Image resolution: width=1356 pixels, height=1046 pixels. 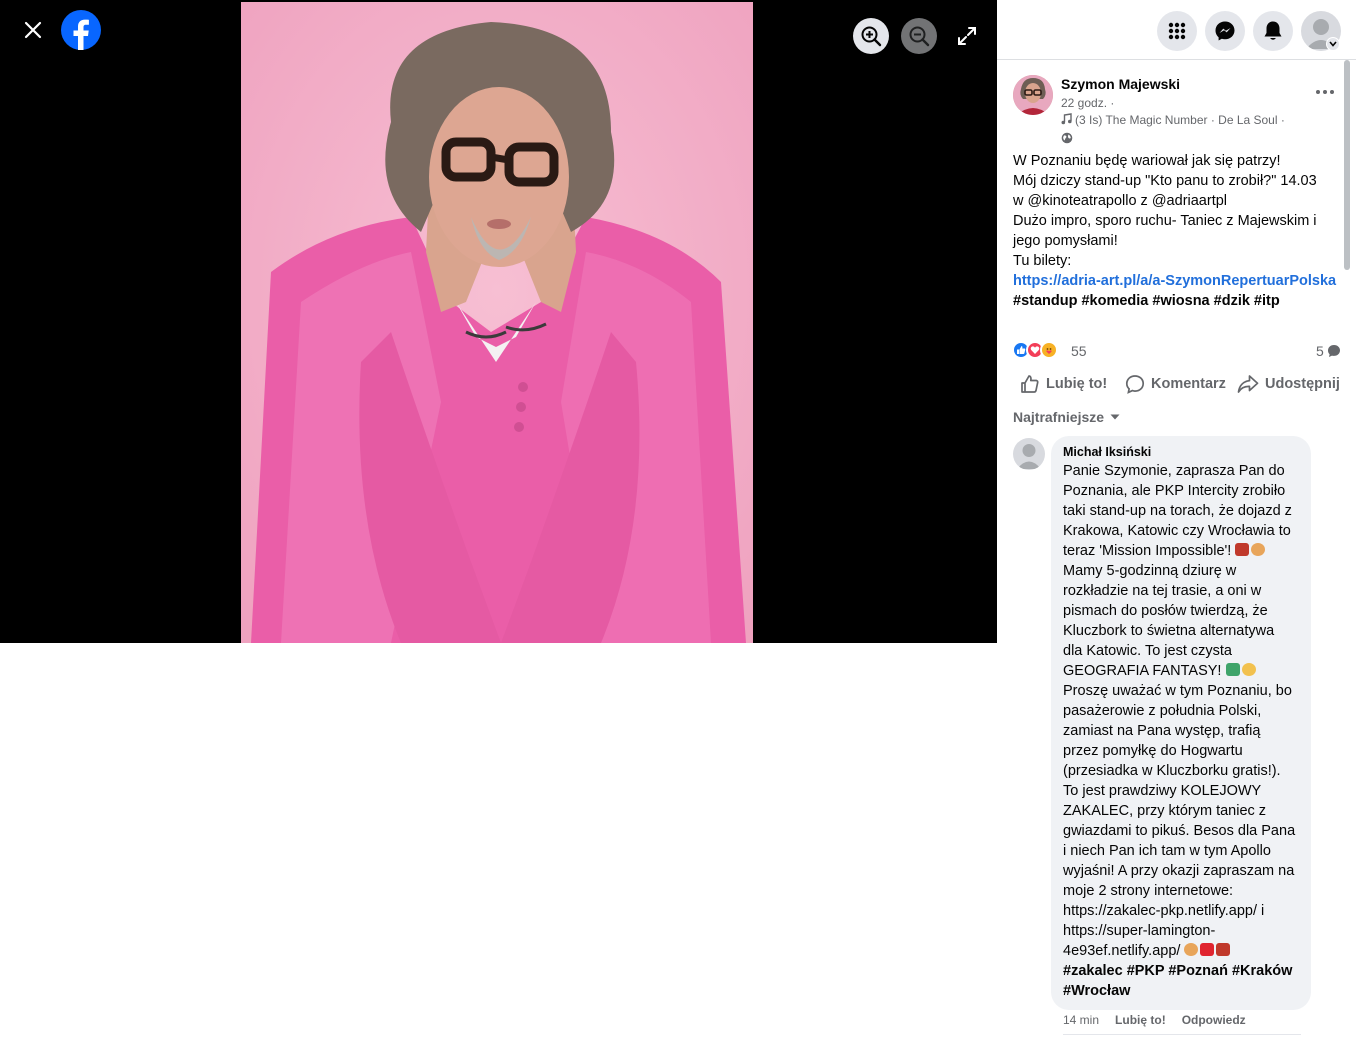 I want to click on thumbs-up-icon, so click(x=1030, y=384).